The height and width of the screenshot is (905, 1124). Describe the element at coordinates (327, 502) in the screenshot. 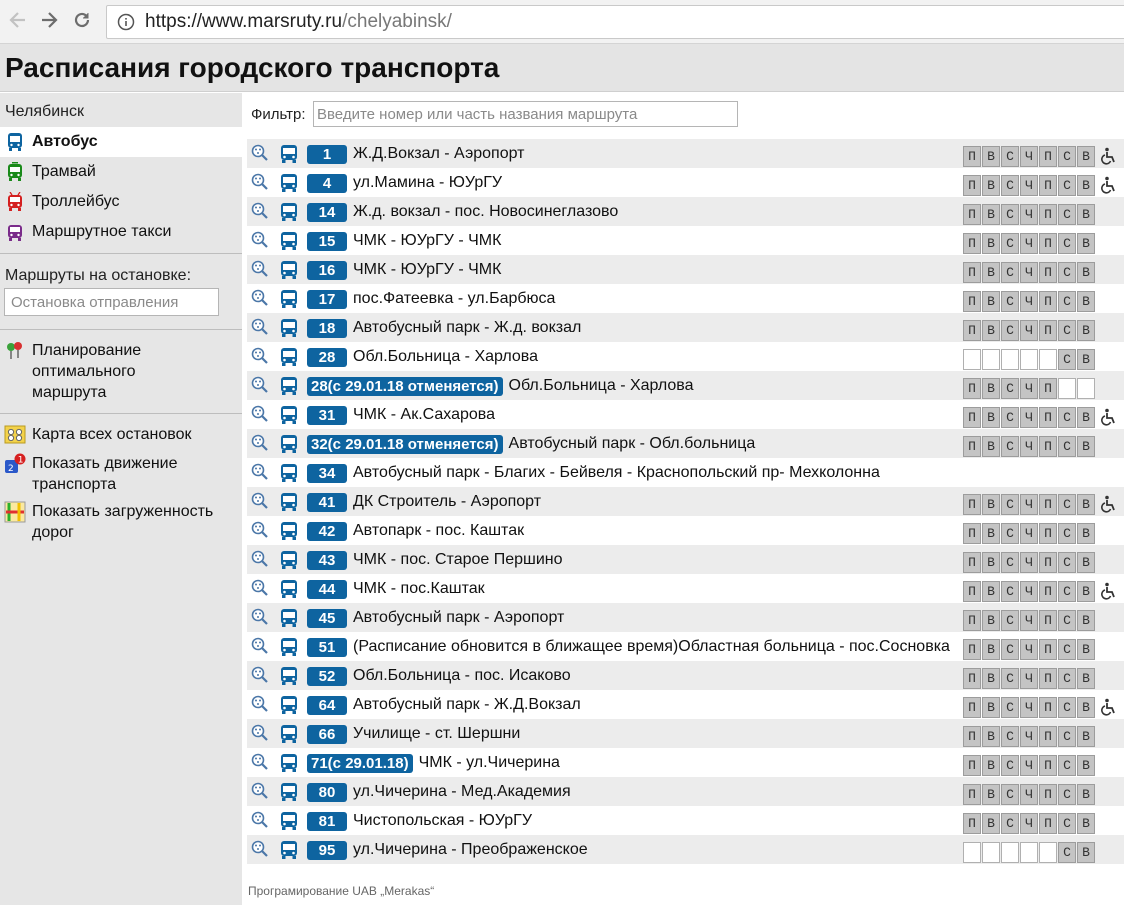

I see `route-number-badge: 41` at that location.